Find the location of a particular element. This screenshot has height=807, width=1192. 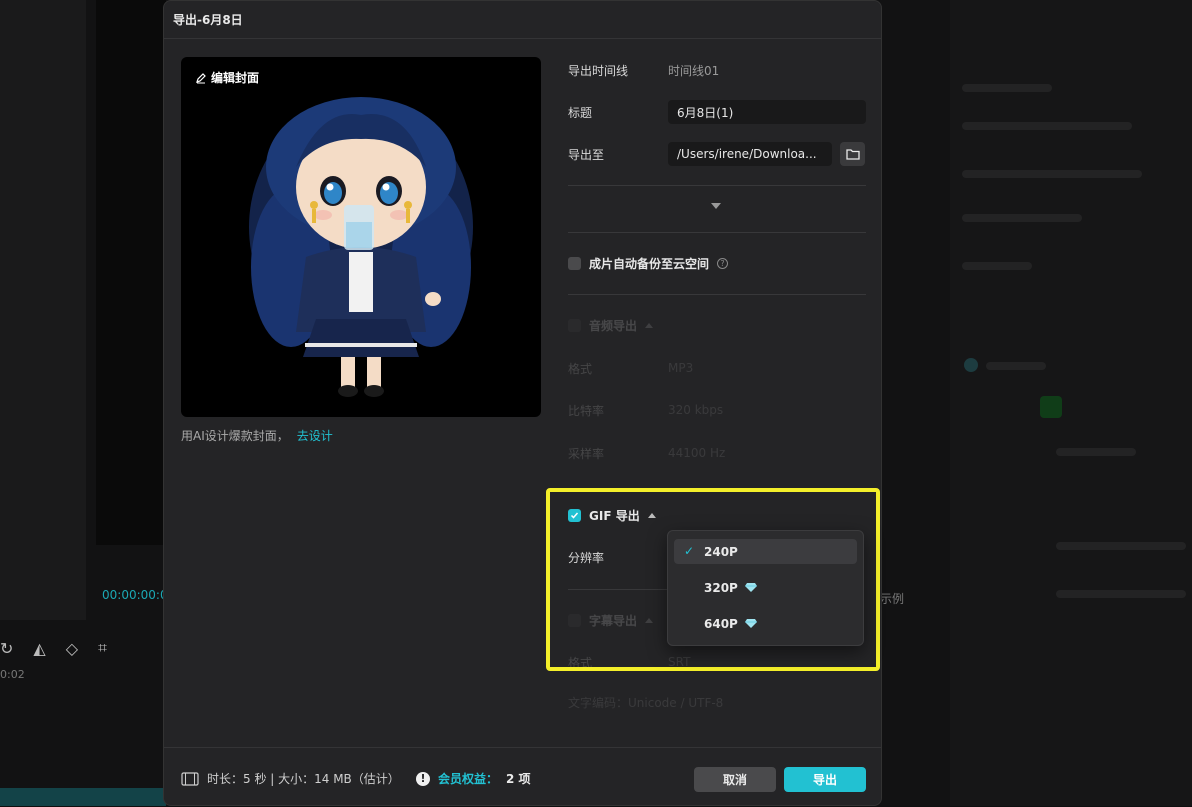

folder-button is located at coordinates (852, 154).